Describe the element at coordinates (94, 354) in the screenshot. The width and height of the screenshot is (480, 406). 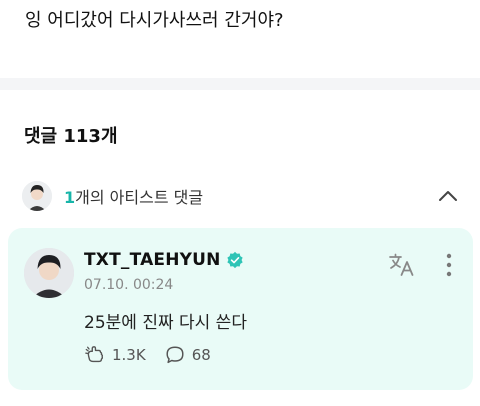
I see `cheer-icon` at that location.